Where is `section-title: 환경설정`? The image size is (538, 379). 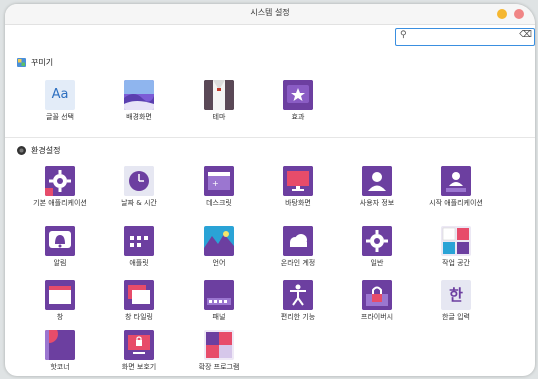
section-title: 환경설정 is located at coordinates (46, 150).